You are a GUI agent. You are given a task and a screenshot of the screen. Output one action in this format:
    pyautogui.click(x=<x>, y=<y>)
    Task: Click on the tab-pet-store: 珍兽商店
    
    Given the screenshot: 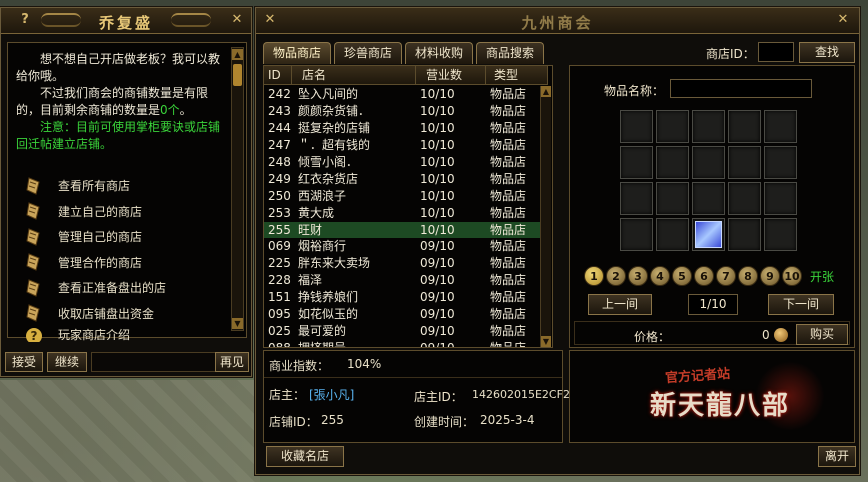 What is the action you would take?
    pyautogui.click(x=368, y=53)
    